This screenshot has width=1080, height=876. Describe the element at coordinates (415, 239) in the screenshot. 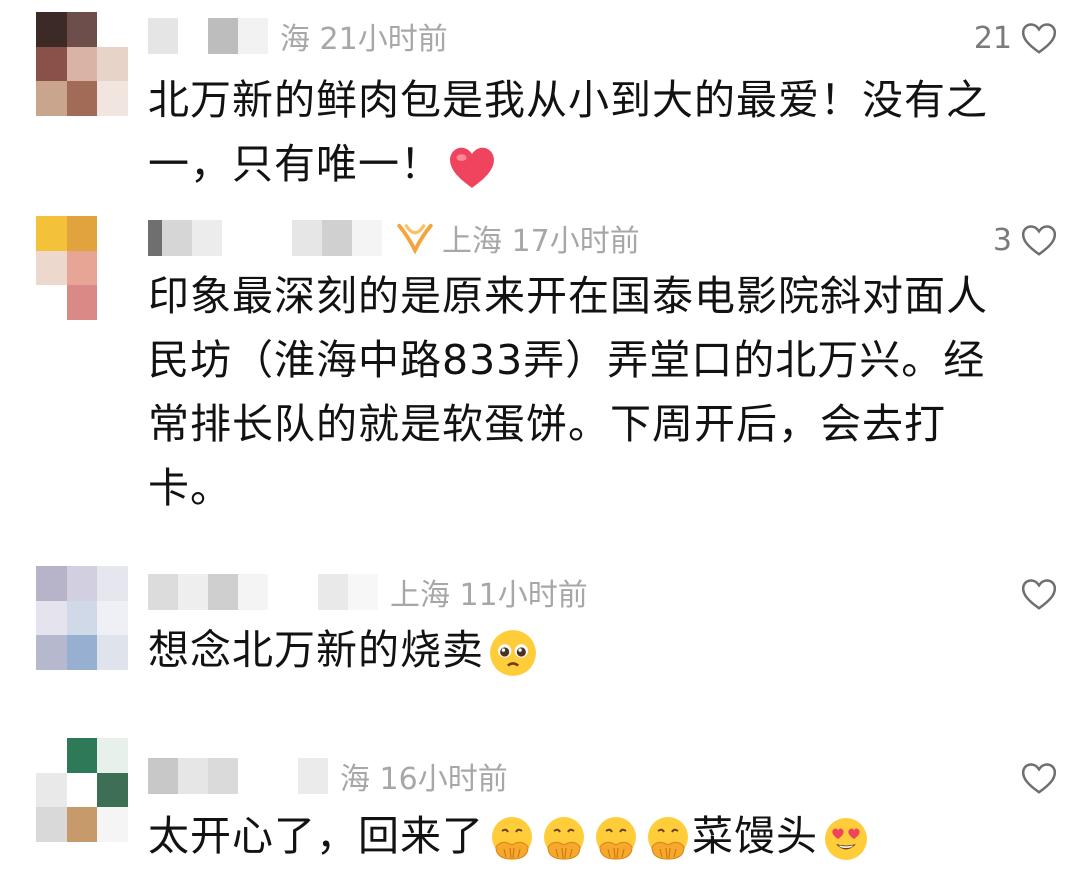

I see `fan-badge-icon` at that location.